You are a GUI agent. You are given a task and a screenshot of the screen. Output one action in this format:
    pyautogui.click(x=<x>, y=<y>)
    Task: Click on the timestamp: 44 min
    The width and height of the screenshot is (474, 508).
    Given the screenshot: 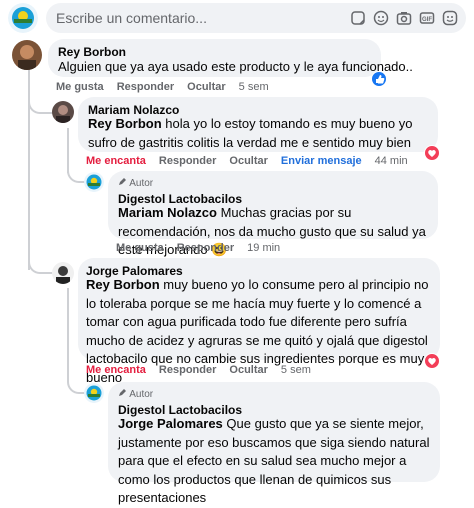 What is the action you would take?
    pyautogui.click(x=391, y=161)
    